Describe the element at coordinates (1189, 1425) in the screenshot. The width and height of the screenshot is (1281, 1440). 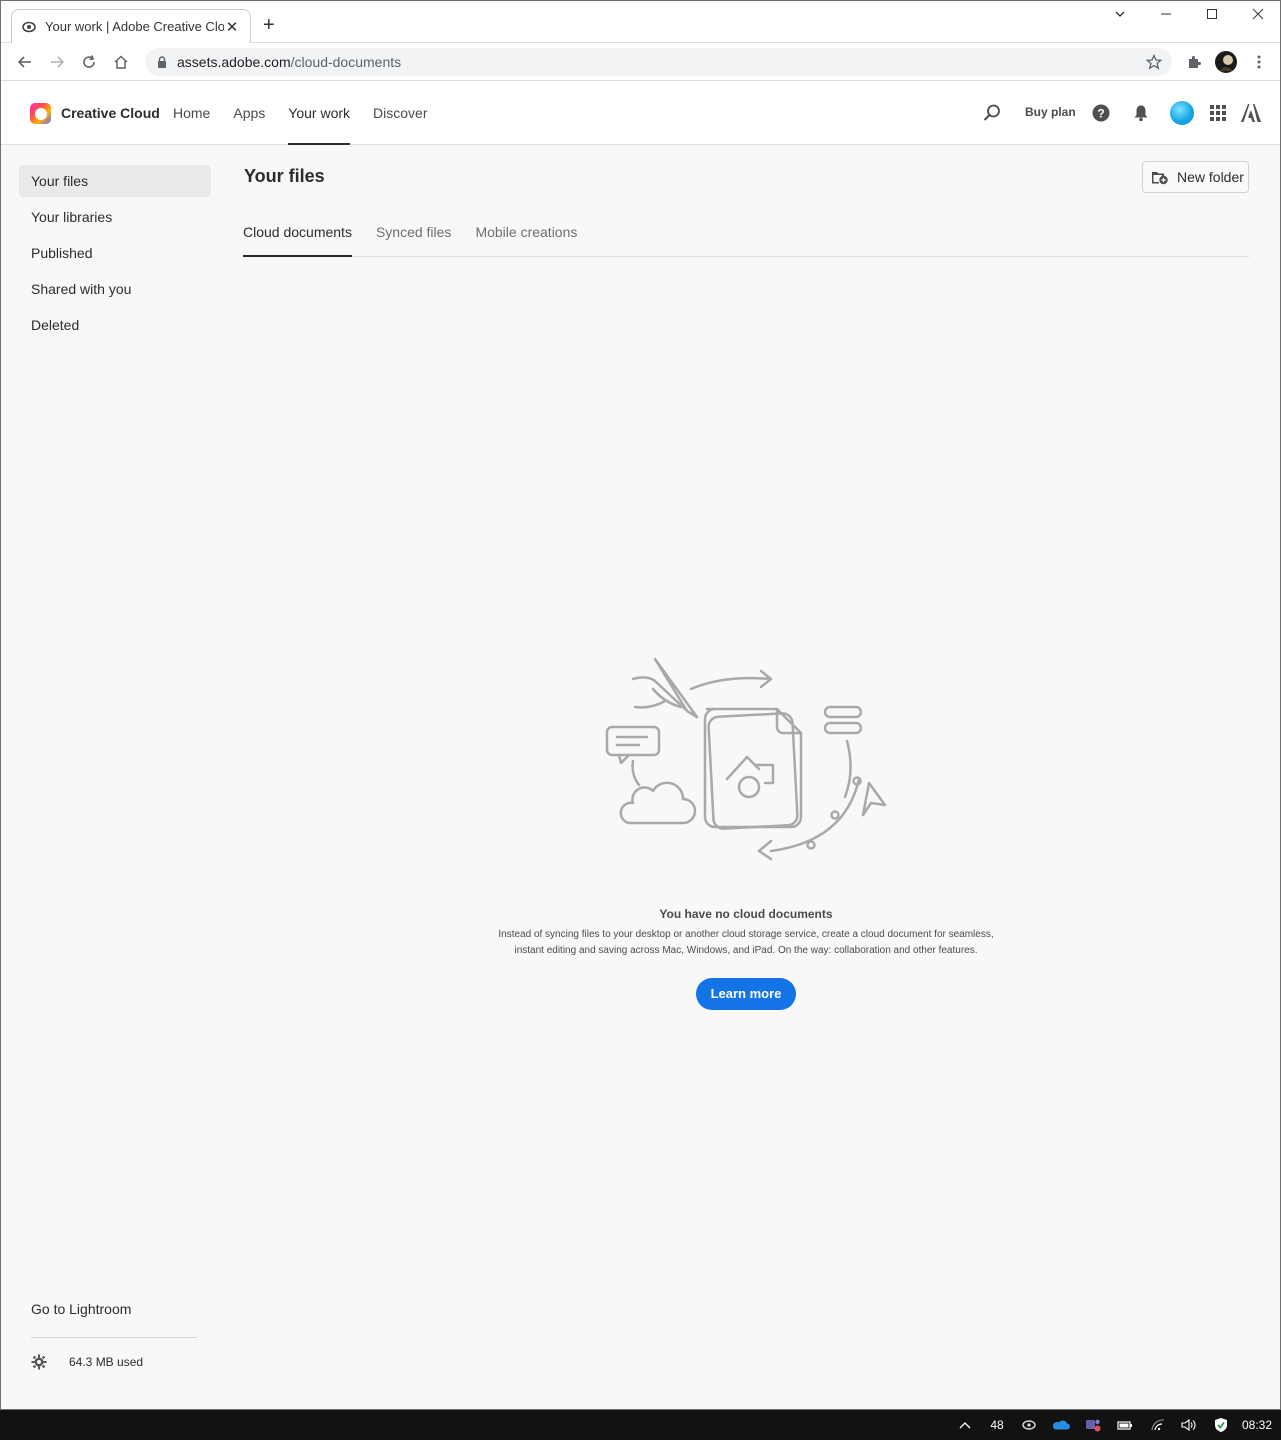
I see `volume-icon` at that location.